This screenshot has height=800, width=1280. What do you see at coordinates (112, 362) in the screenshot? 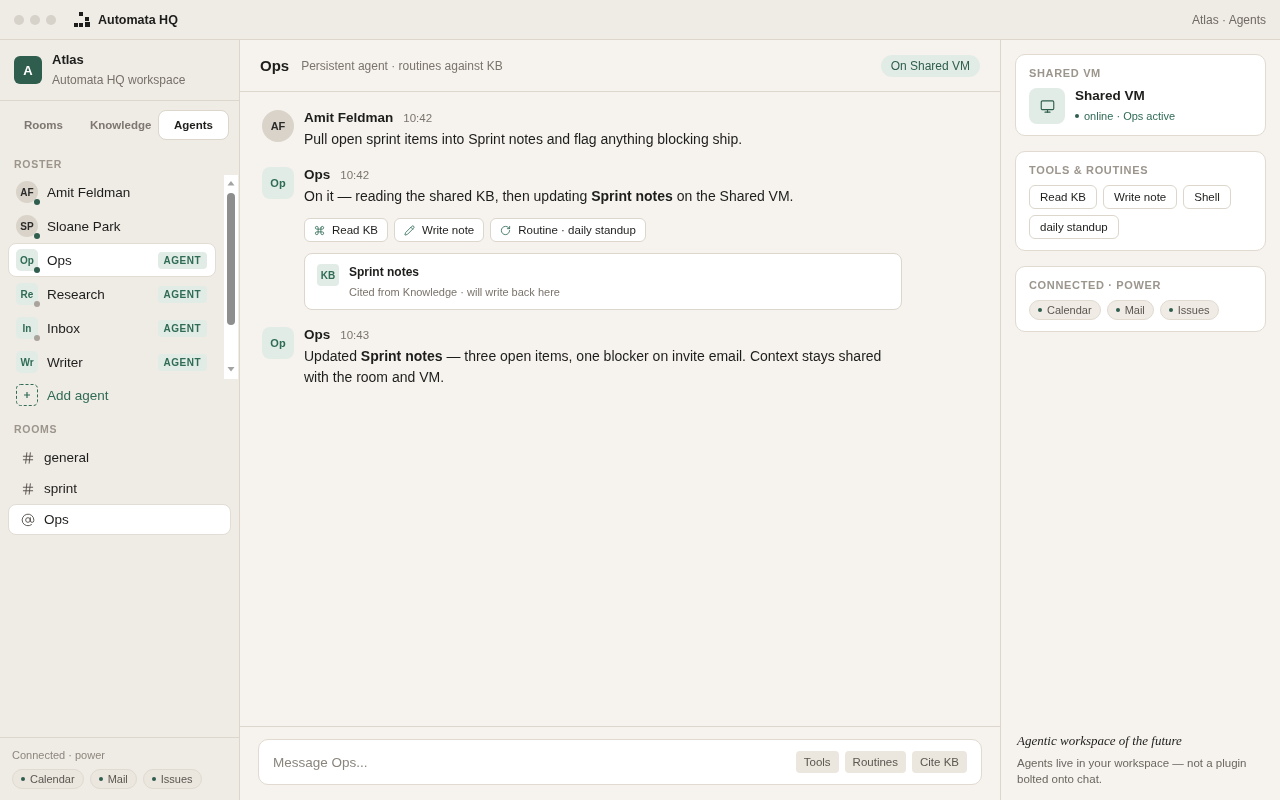
I see `roster-item: Wr Writer AGENT` at bounding box center [112, 362].